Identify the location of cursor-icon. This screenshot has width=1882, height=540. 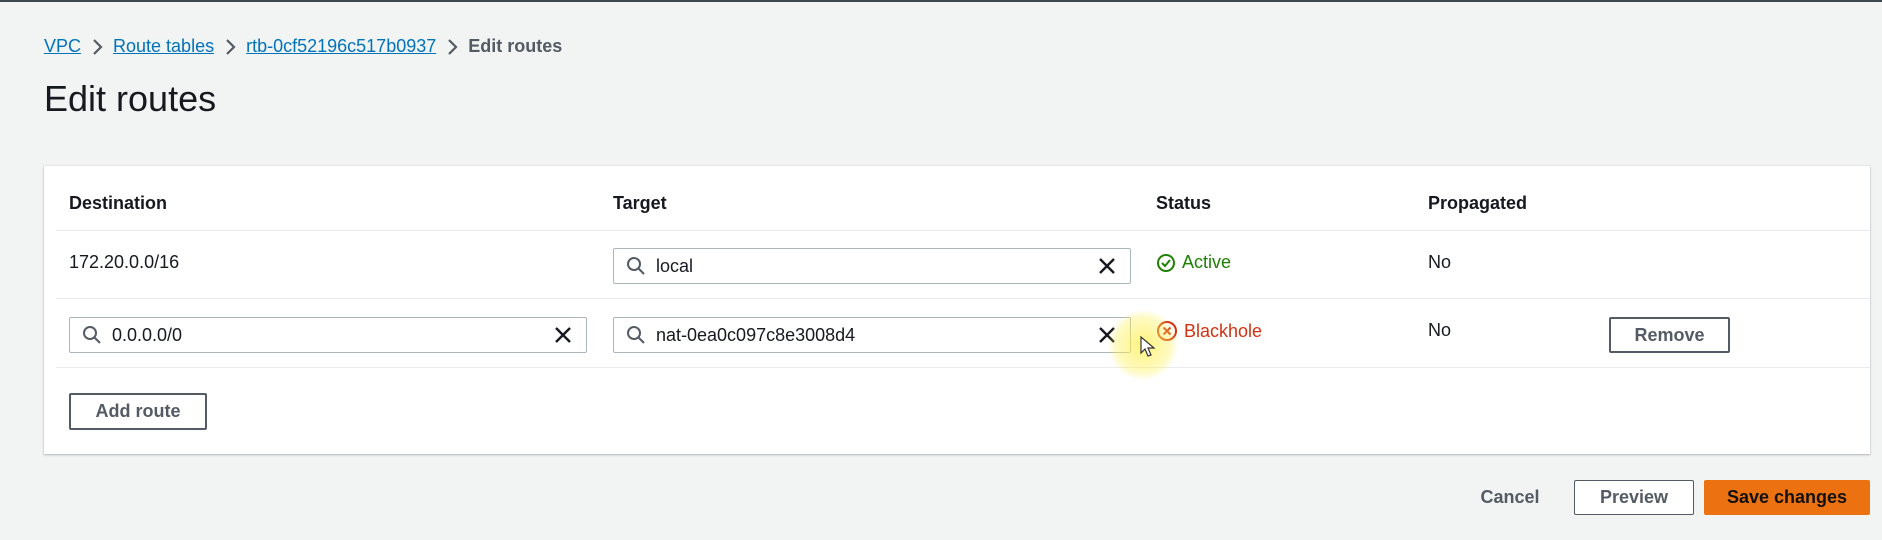
(1148, 346).